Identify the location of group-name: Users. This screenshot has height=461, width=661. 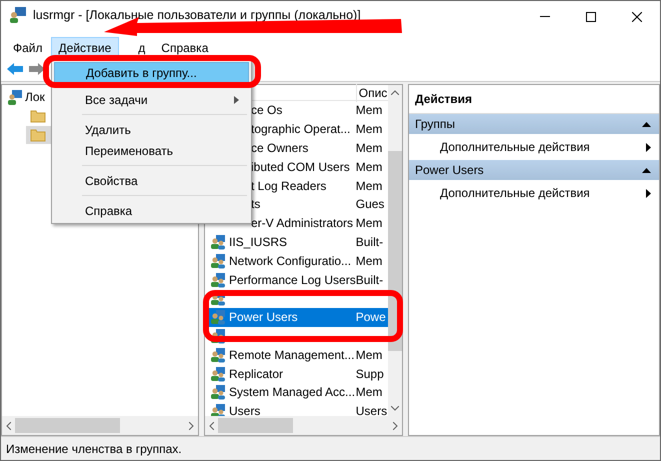
(292, 411).